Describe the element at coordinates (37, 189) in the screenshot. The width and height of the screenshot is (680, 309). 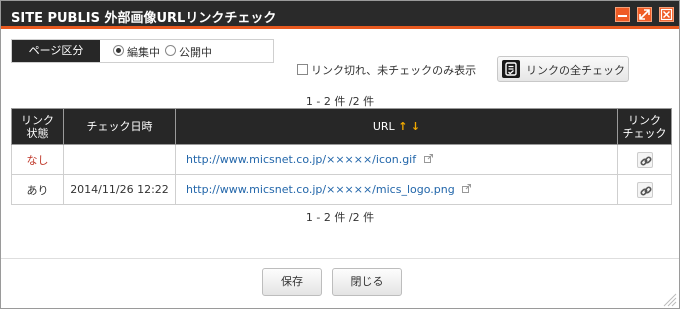
I see `row-status: あり` at that location.